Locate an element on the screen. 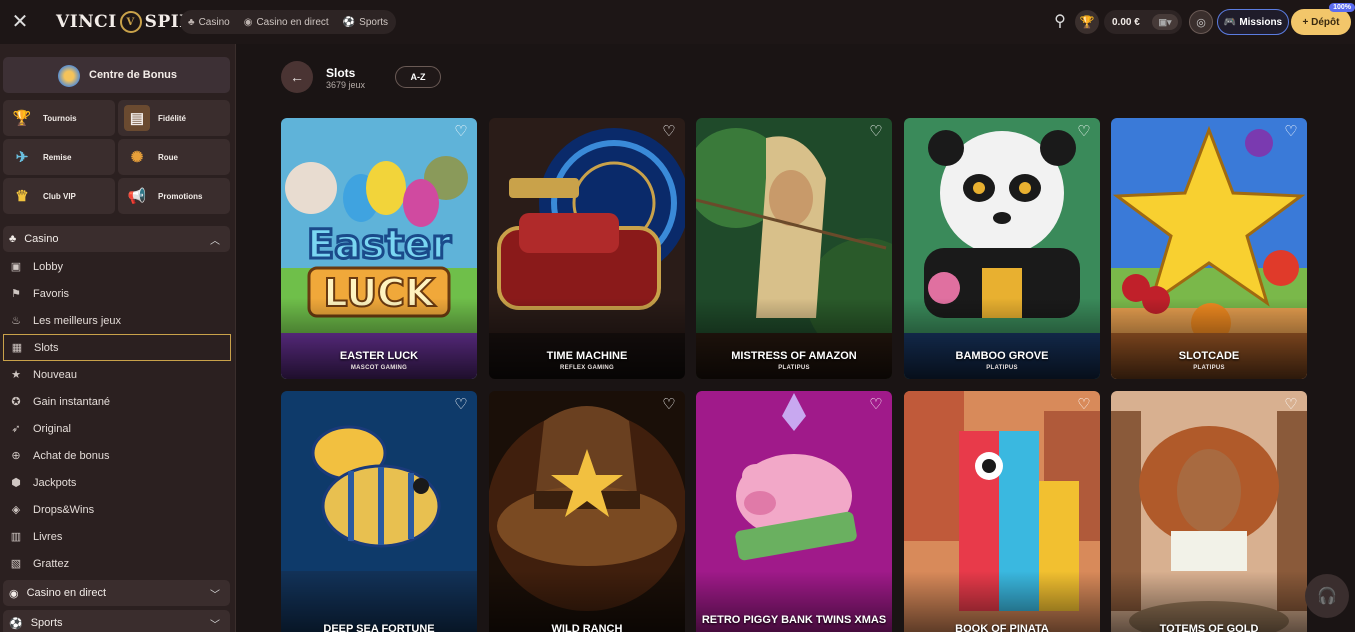  sports-section-toggle: ⚽ Sports ﹀ is located at coordinates (116, 621).